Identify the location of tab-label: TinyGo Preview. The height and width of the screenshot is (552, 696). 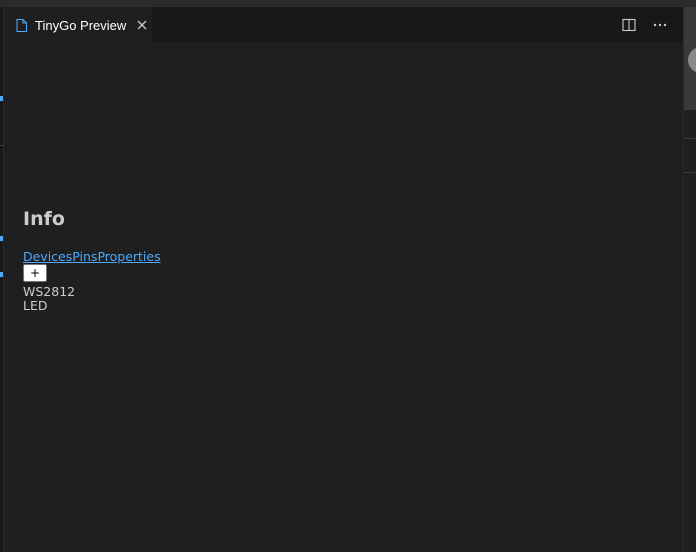
(81, 25).